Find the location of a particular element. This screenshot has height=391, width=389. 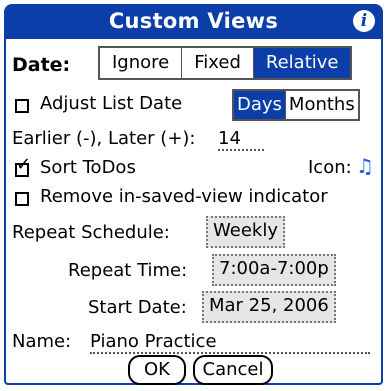

music-note-icon: ♫ is located at coordinates (365, 166).